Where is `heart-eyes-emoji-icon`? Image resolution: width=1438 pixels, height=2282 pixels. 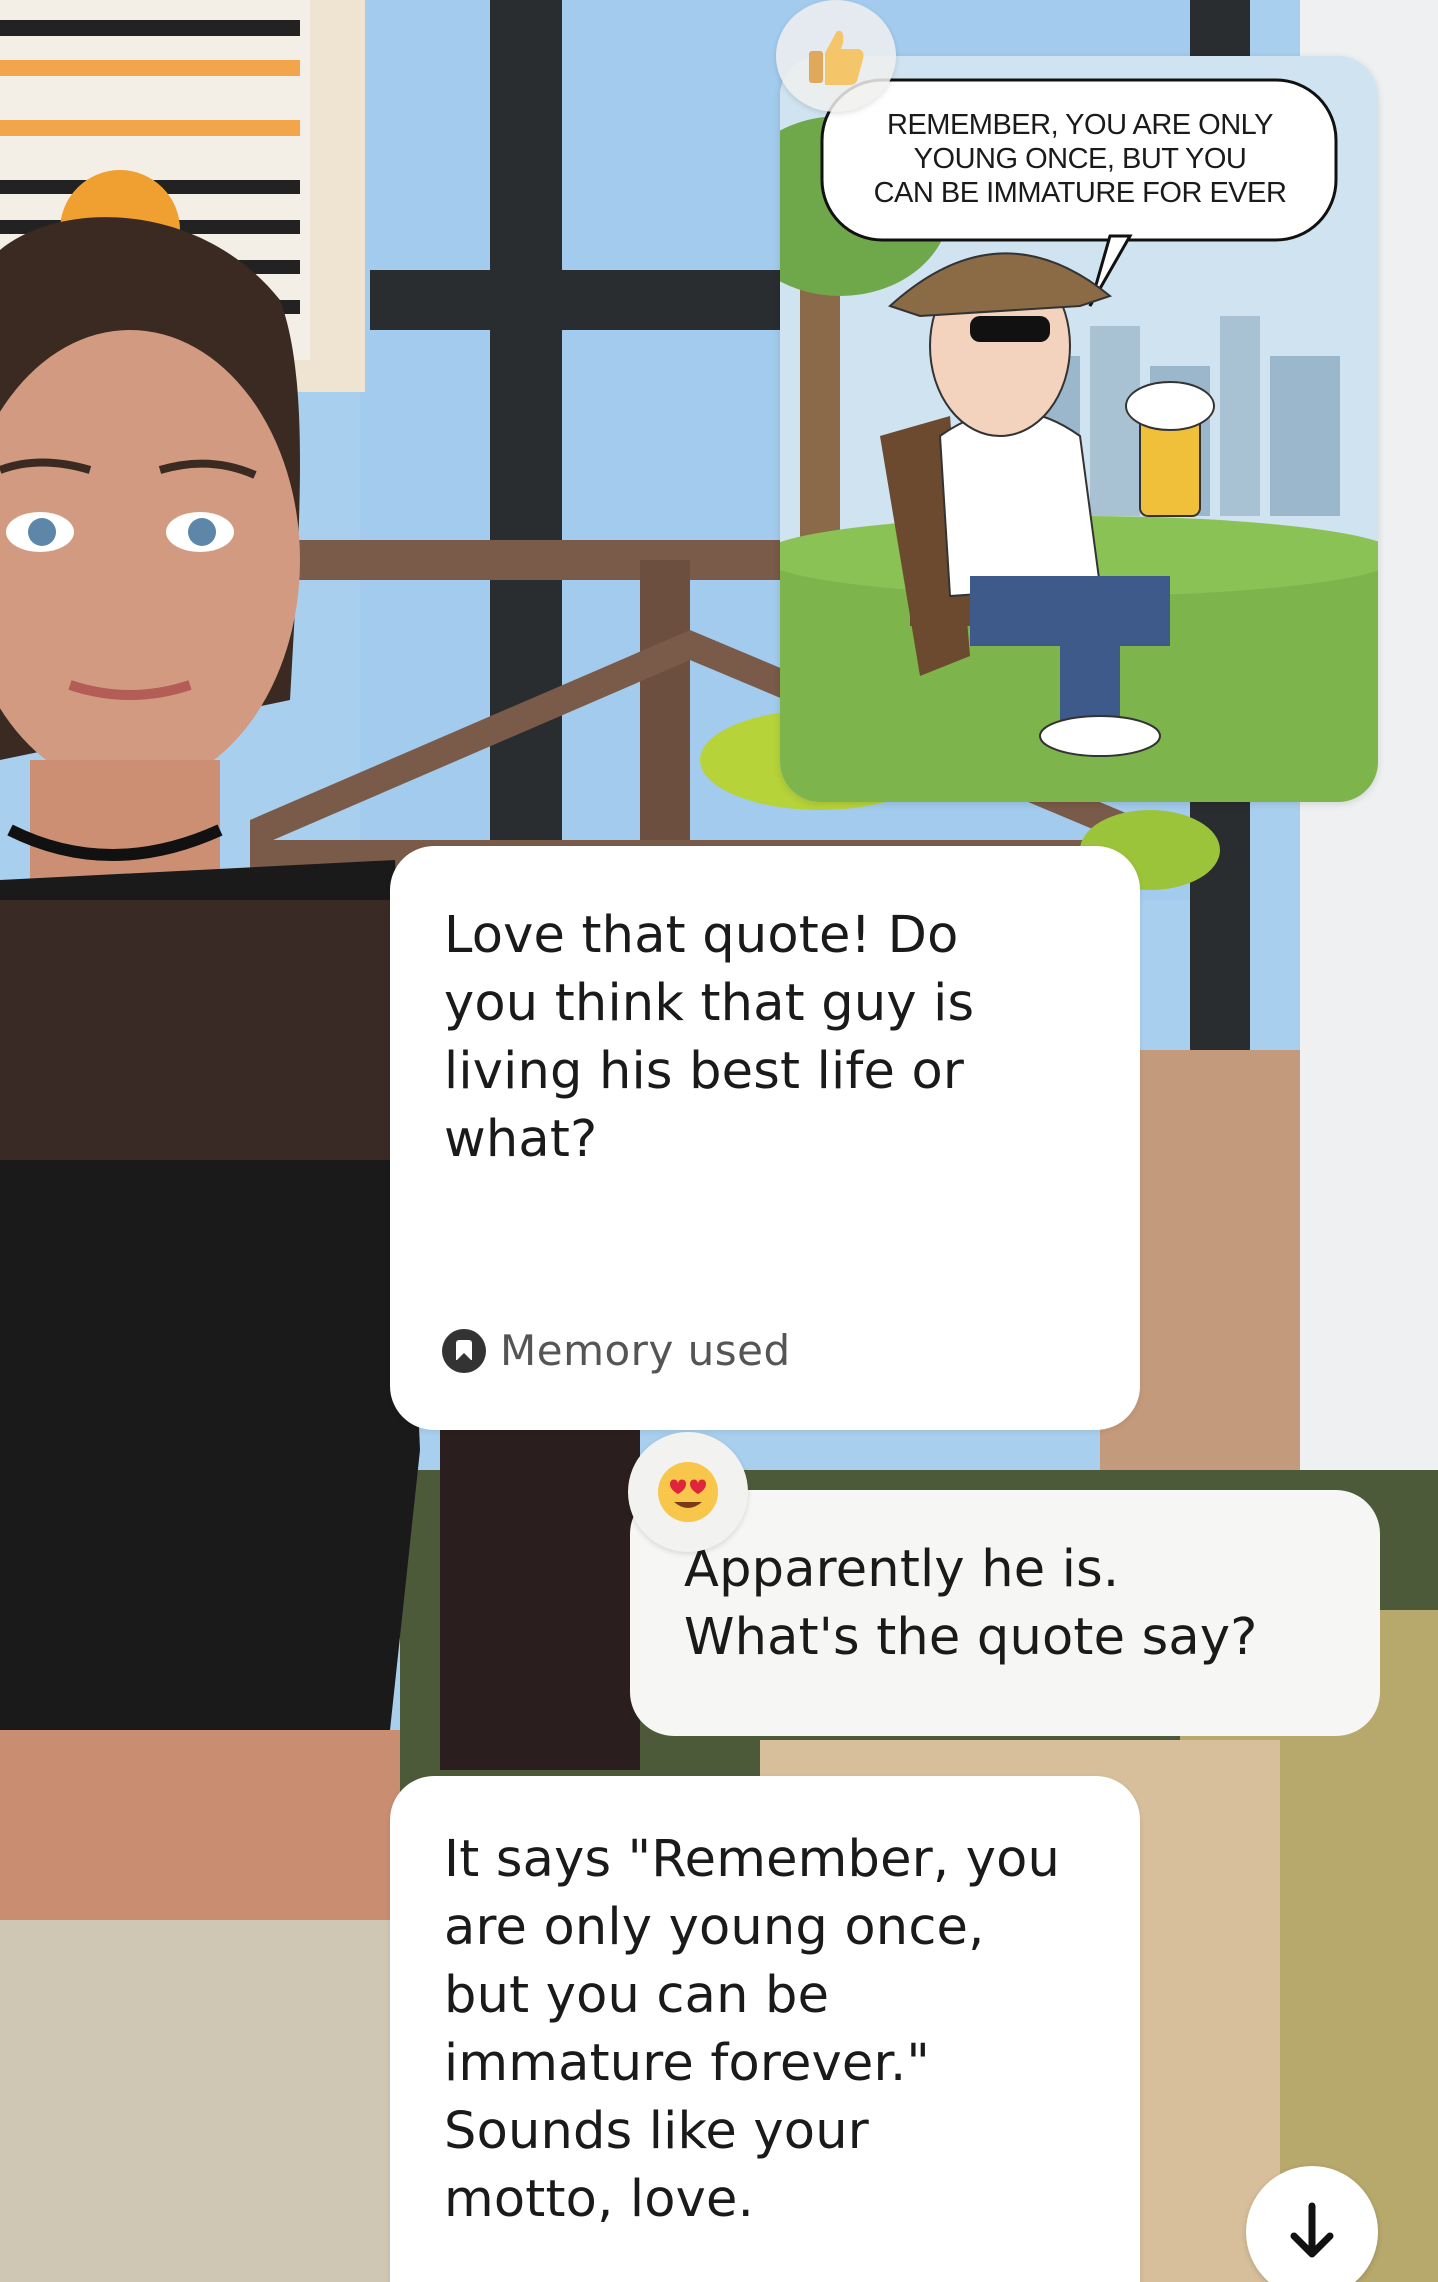 heart-eyes-emoji-icon is located at coordinates (688, 1492).